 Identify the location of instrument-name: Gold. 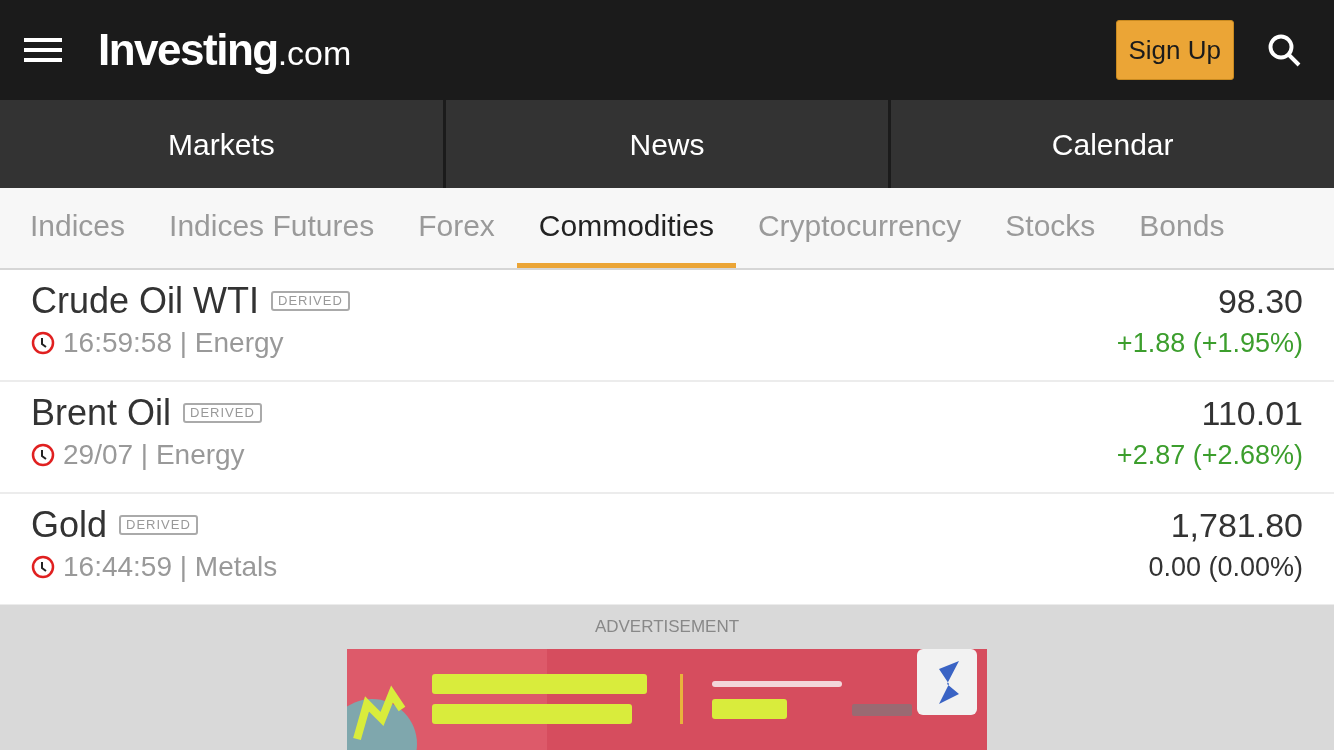
(69, 525).